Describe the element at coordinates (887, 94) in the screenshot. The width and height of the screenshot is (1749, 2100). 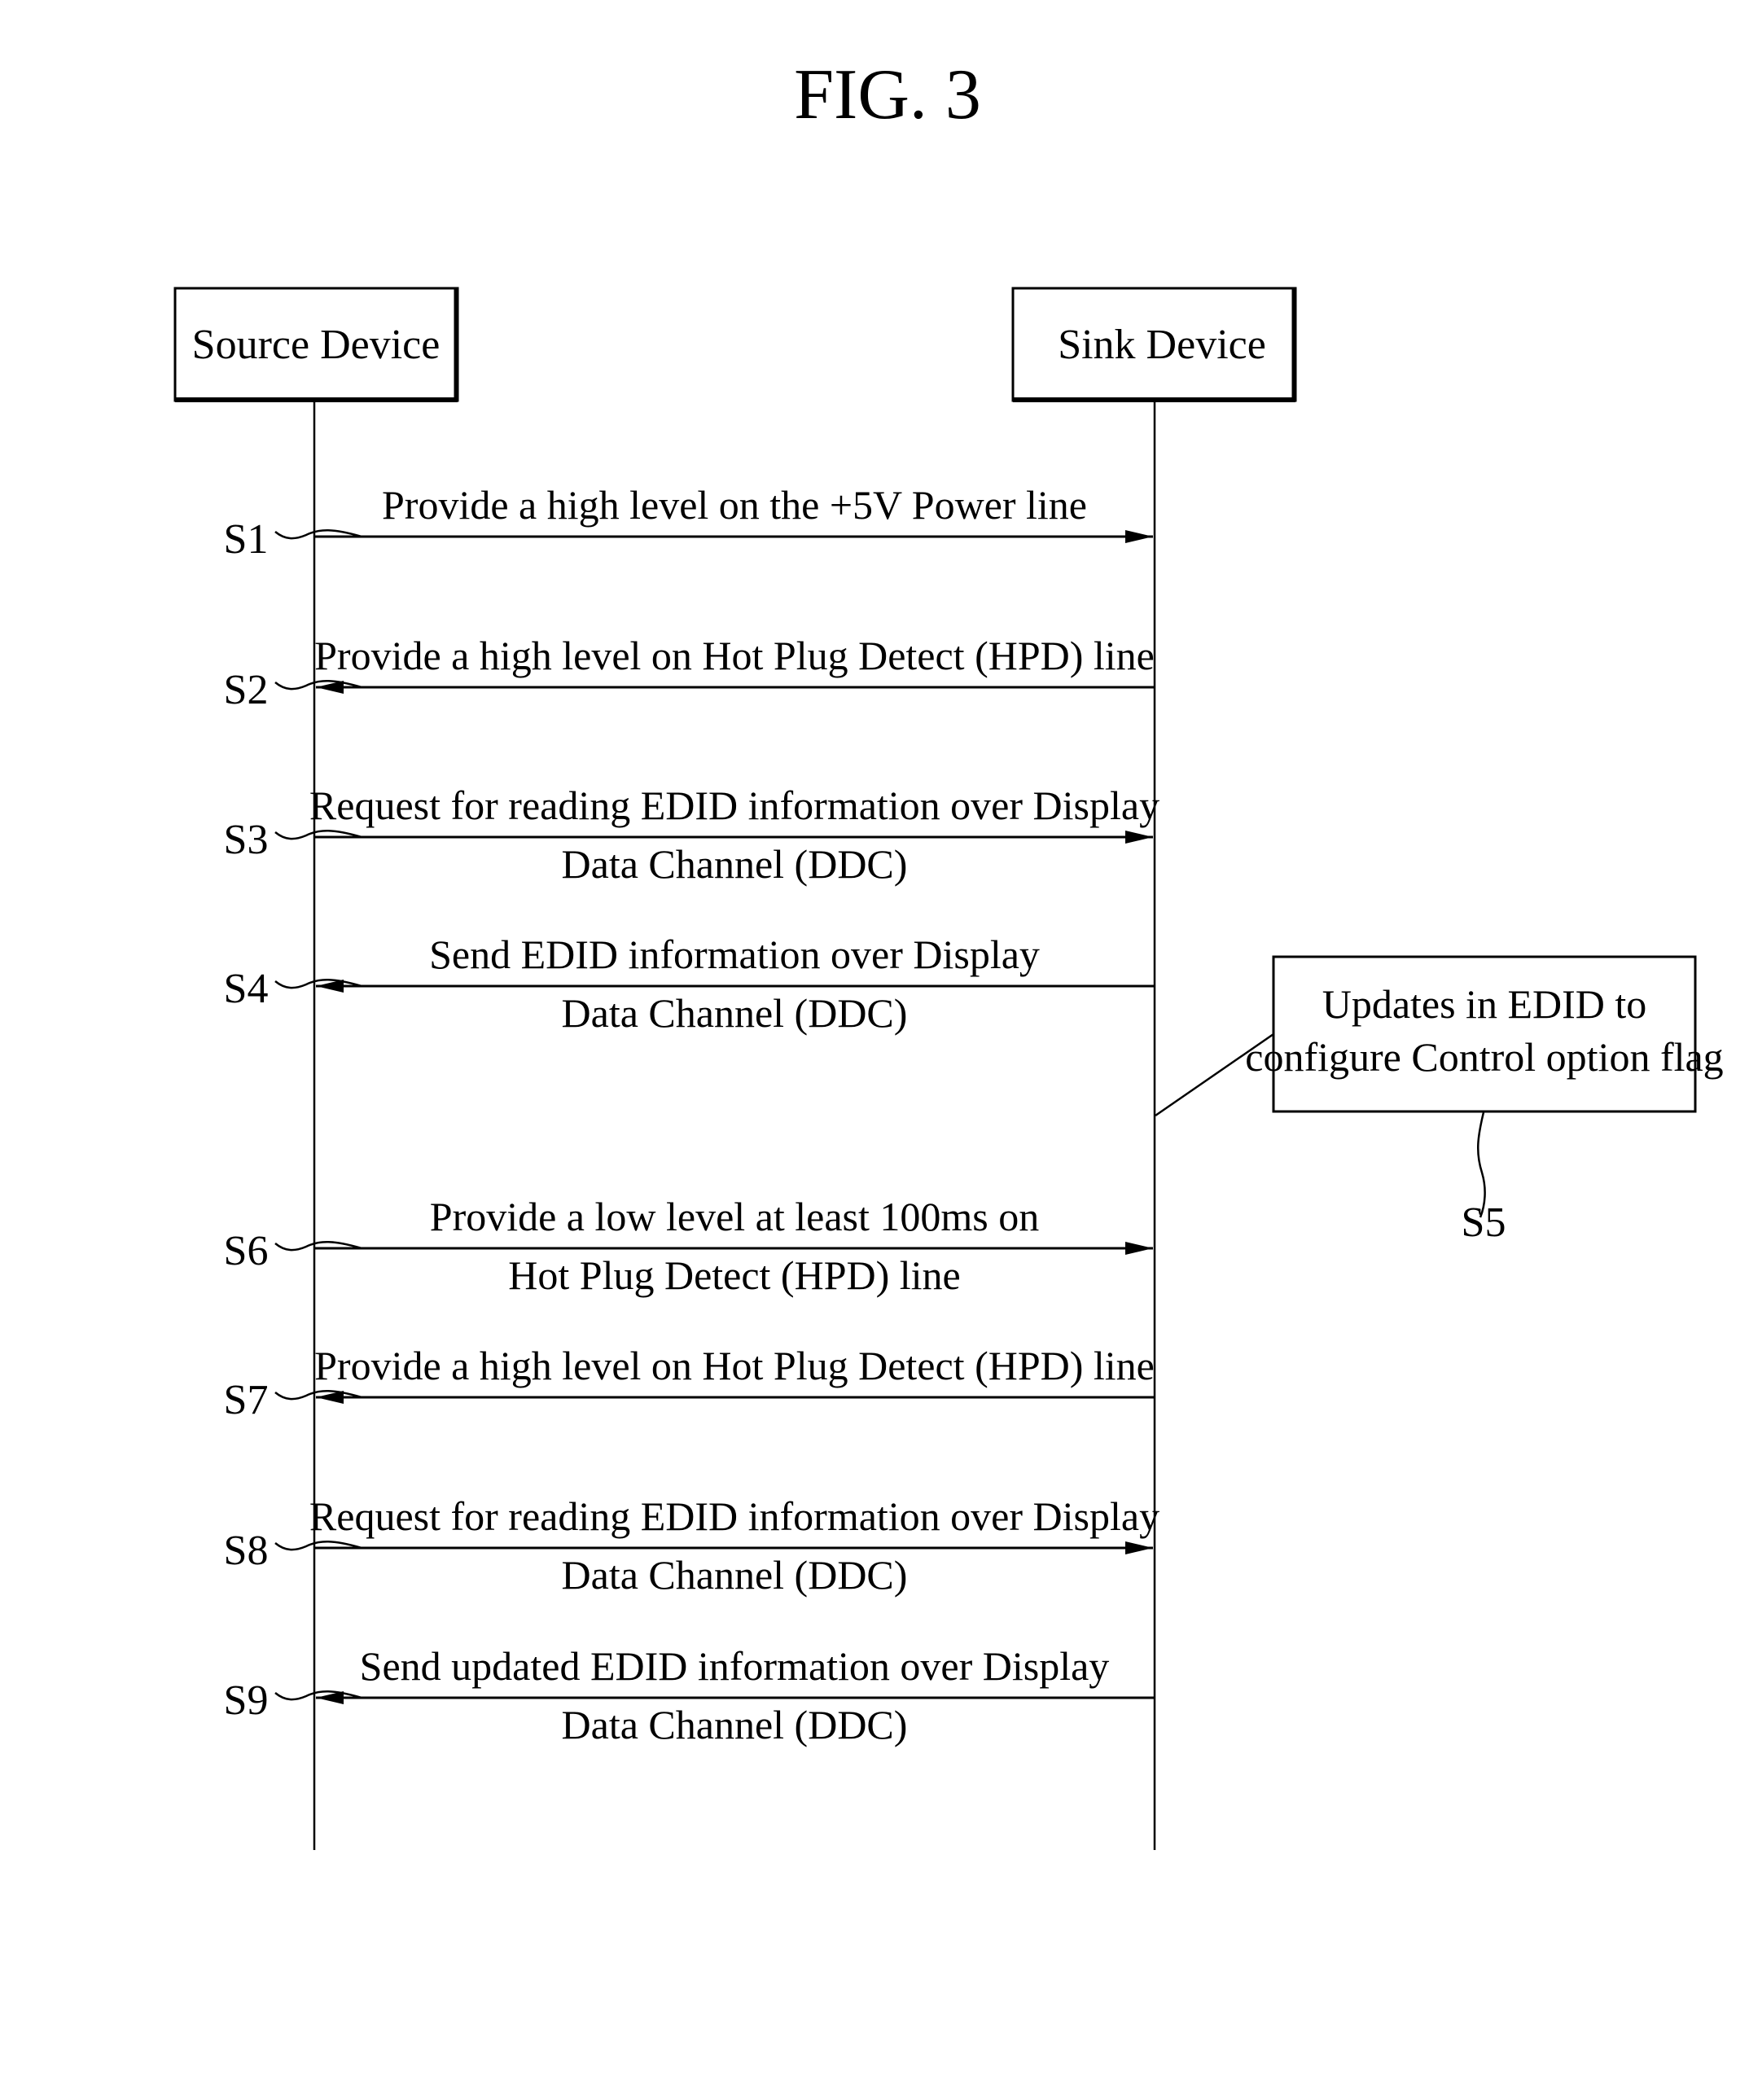
I see `figure-title: FIG. 3` at that location.